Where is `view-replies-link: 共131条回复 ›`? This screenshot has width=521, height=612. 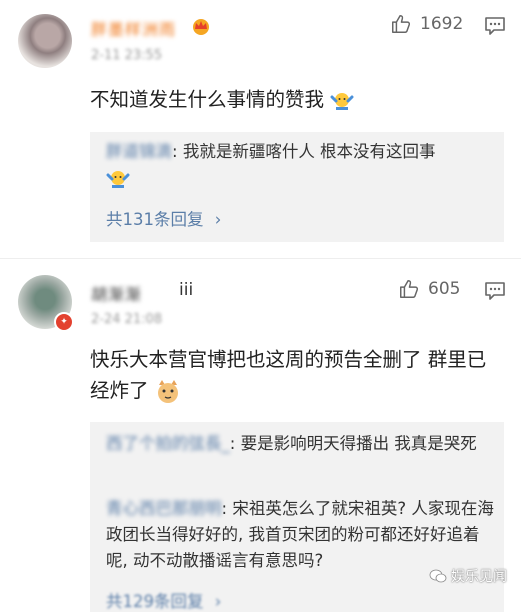
view-replies-link: 共131条回复 › is located at coordinates (163, 218).